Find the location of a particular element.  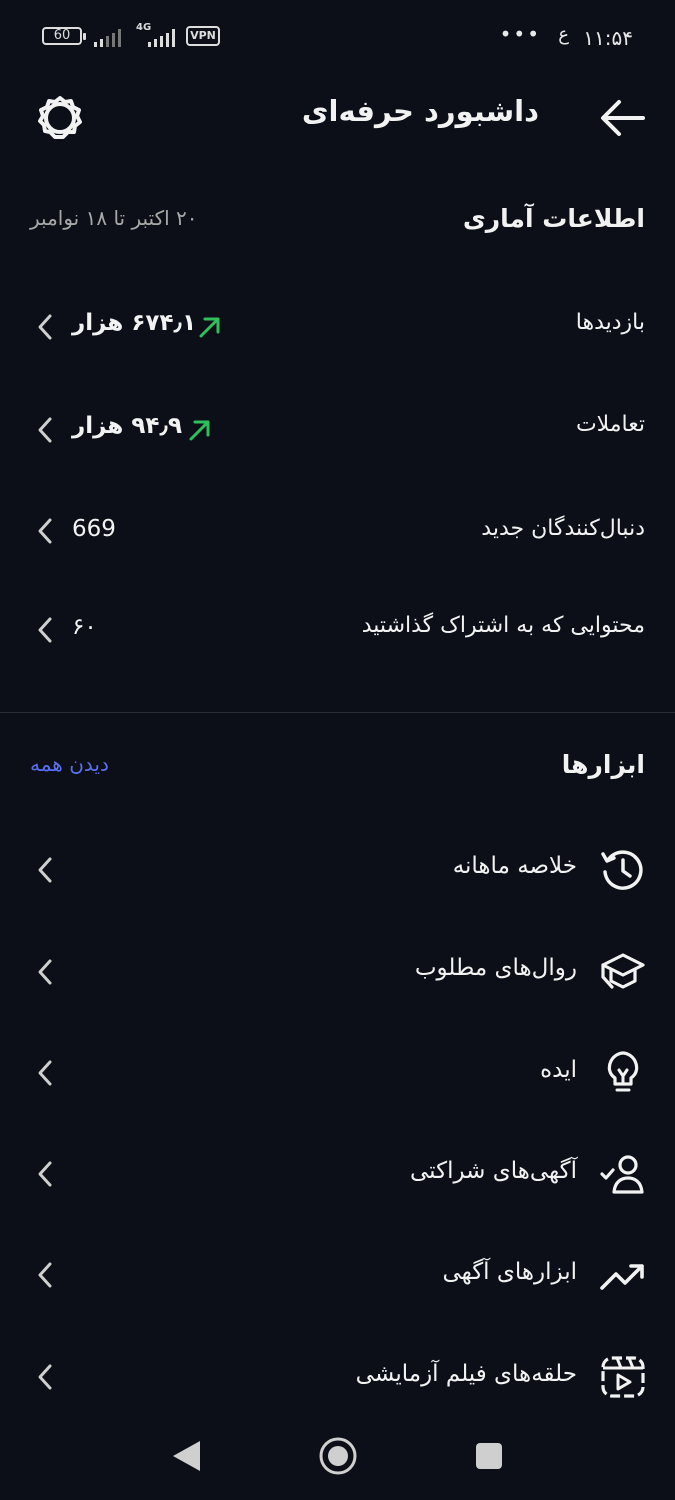

status-bar: 60 4G VPN ••• ع ۱۱:۵۴ is located at coordinates (337, 36).